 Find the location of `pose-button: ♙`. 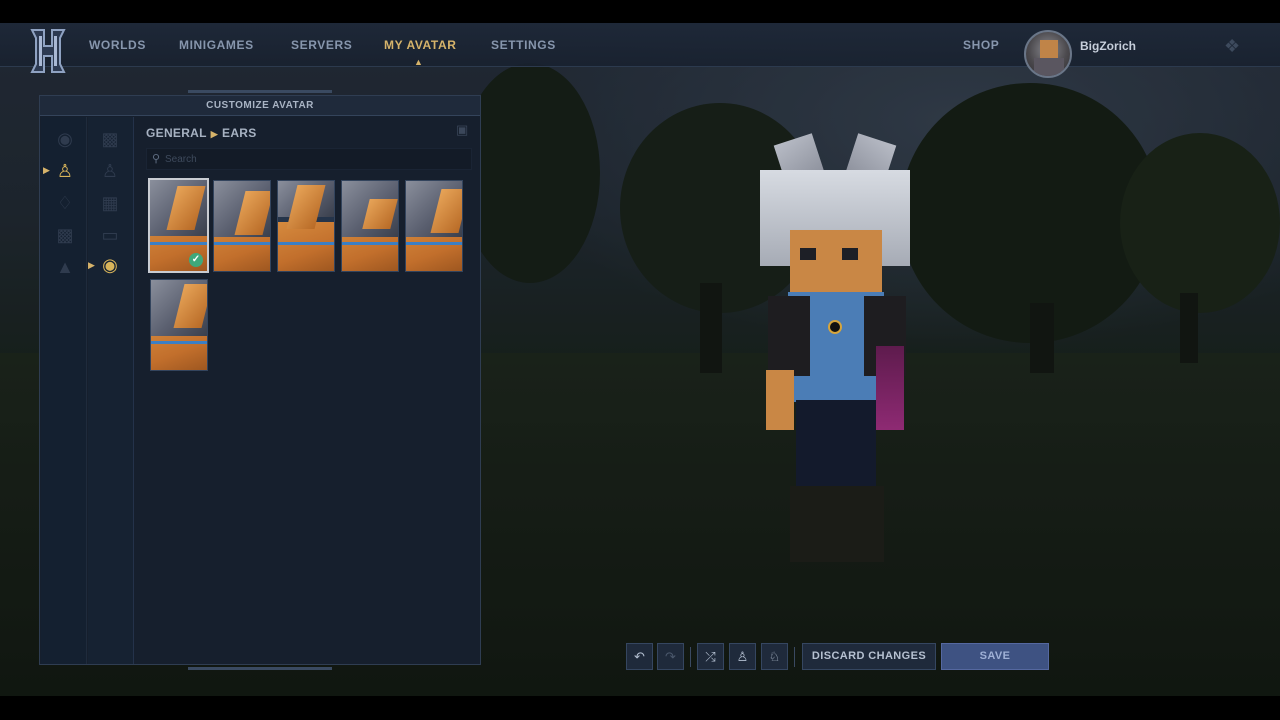

pose-button: ♙ is located at coordinates (742, 656).